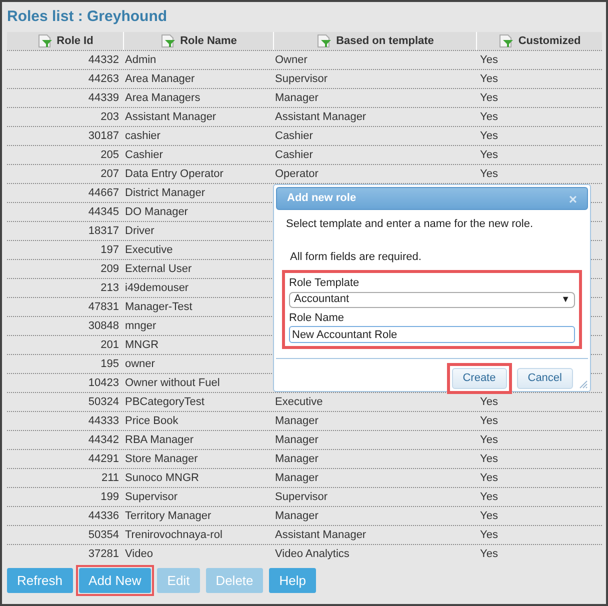 This screenshot has height=606, width=608. Describe the element at coordinates (103, 136) in the screenshot. I see `table-cell: 30187` at that location.